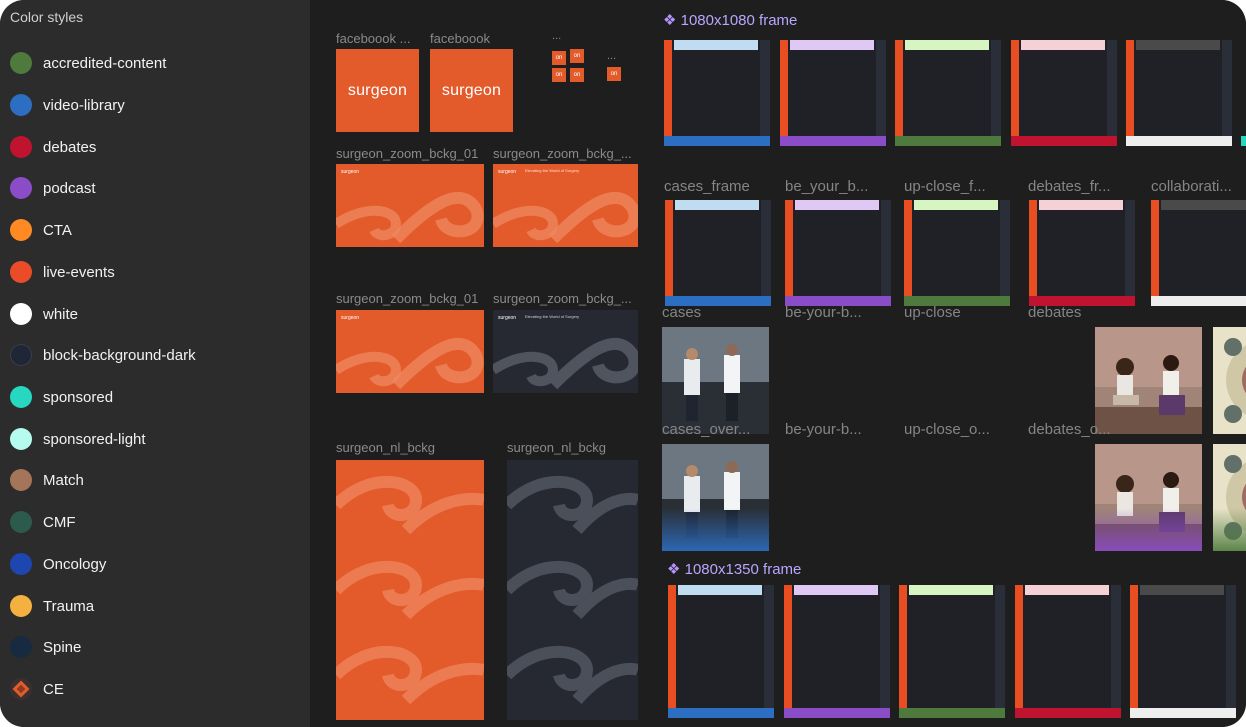  I want to click on style-item-cmf: CMF, so click(155, 522).